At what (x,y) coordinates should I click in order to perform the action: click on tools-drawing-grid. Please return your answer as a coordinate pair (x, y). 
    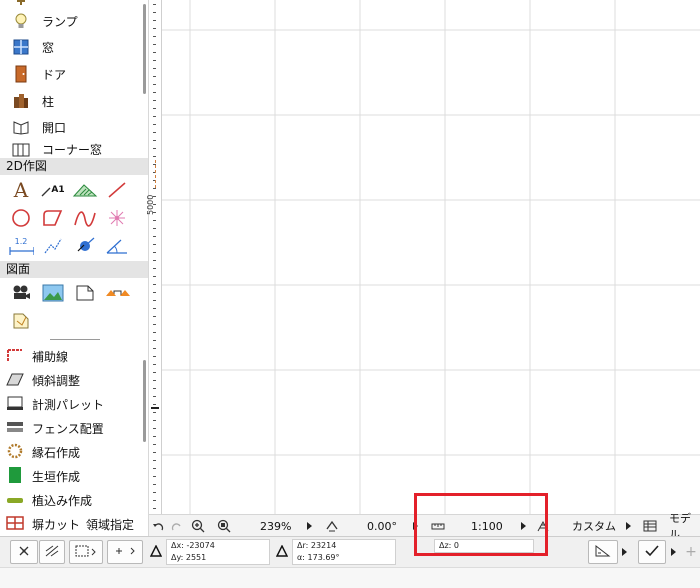
    Looking at the image, I should click on (73, 307).